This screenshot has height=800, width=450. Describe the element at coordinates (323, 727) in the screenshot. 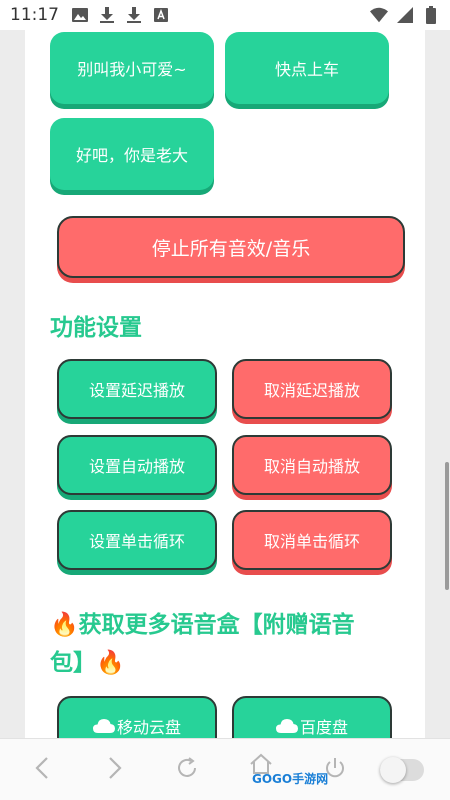

I see `button-label: 百度盘` at that location.